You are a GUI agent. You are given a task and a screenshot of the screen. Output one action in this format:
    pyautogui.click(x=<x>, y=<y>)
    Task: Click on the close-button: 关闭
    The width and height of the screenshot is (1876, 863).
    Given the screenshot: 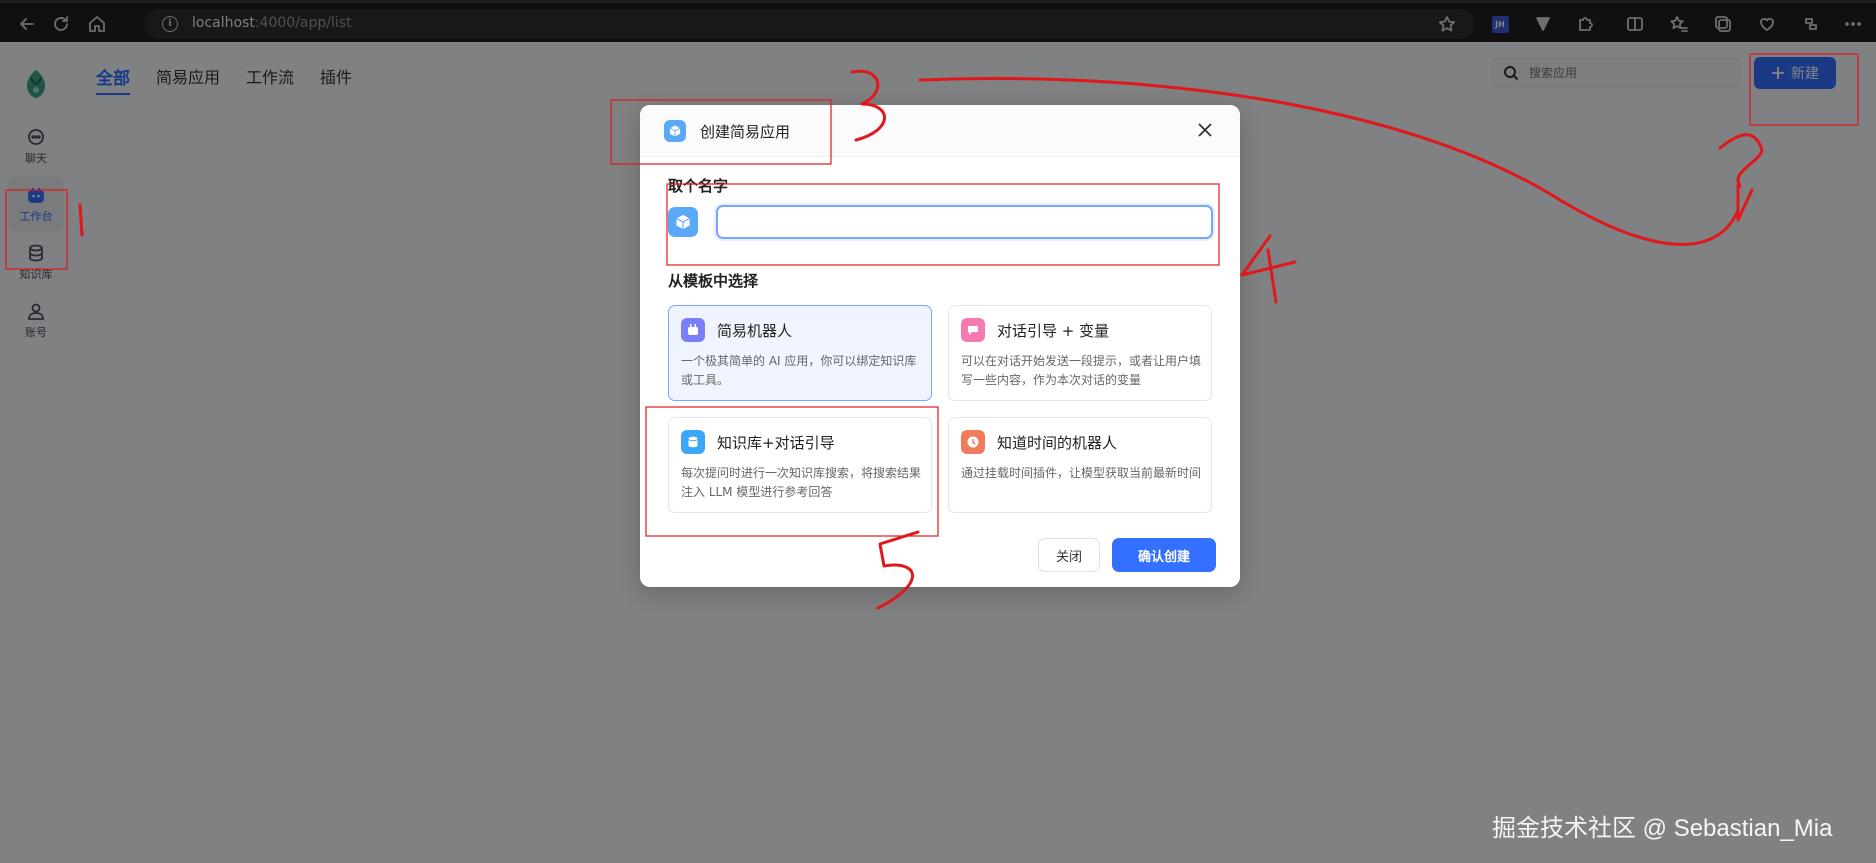 What is the action you would take?
    pyautogui.click(x=1069, y=555)
    